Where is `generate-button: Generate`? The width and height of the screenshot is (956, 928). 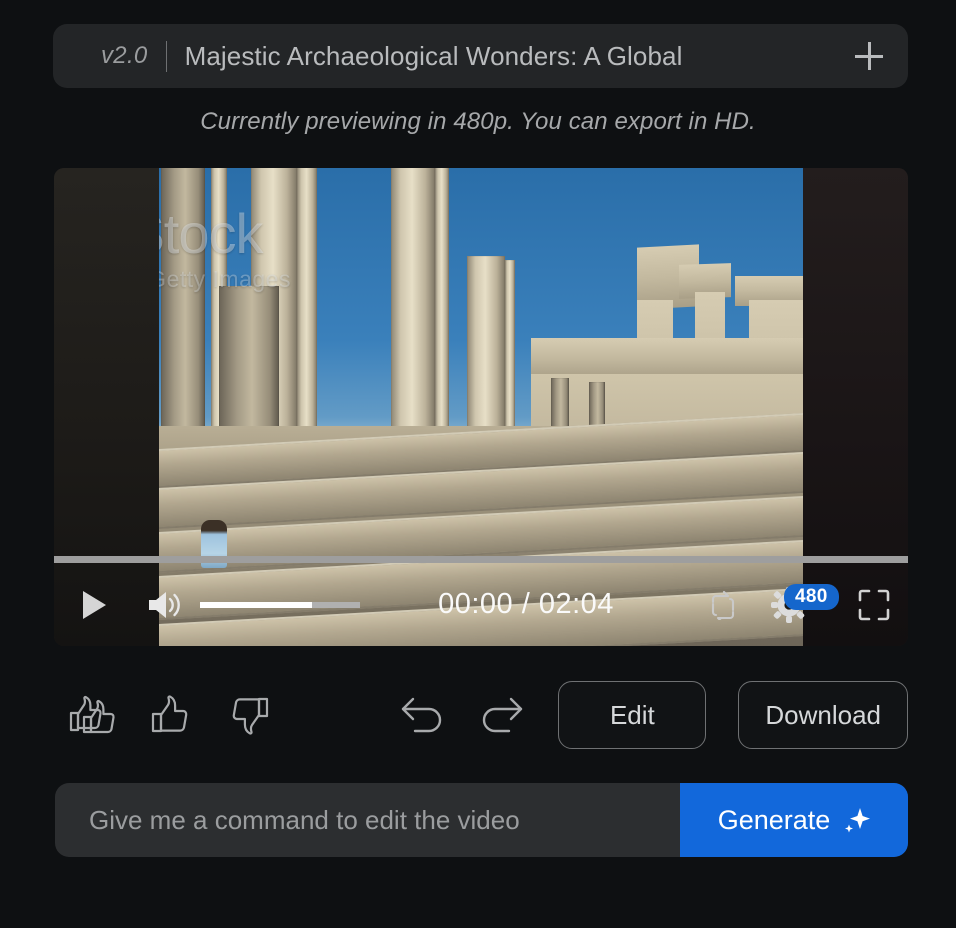
generate-button: Generate is located at coordinates (794, 820).